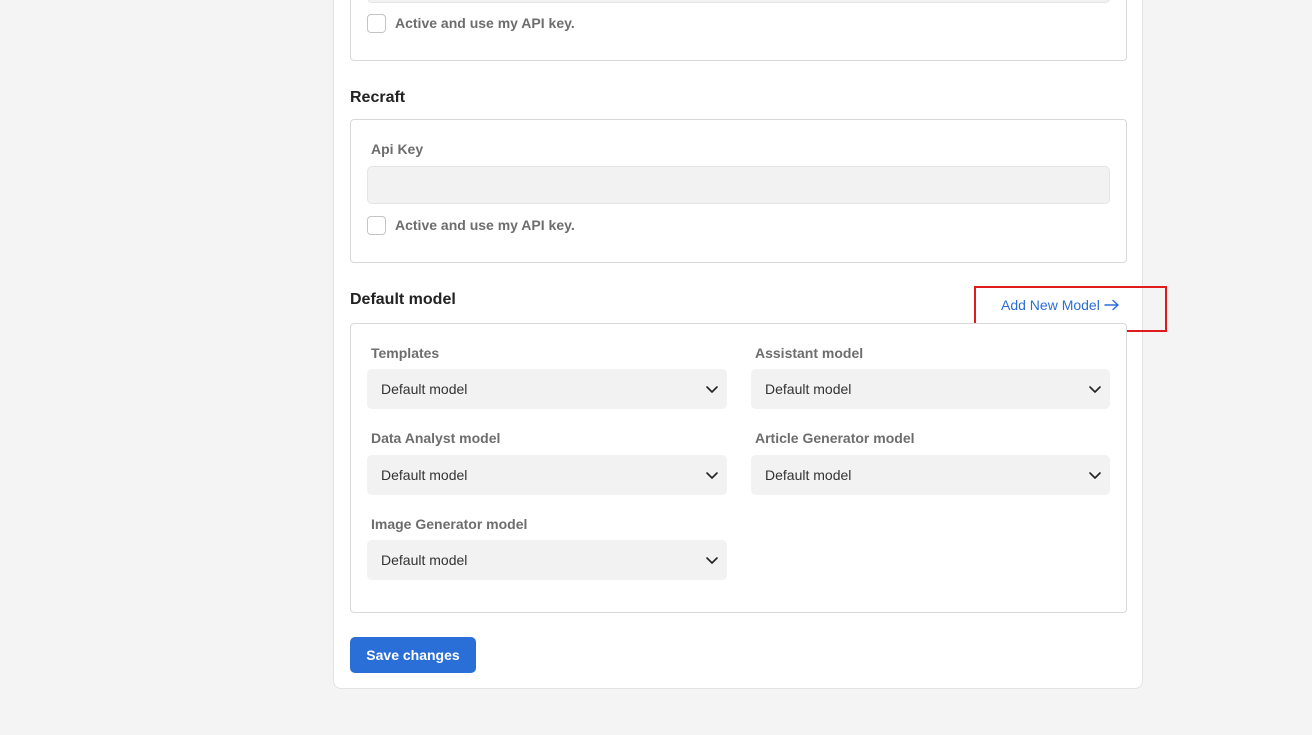 This screenshot has width=1312, height=735. Describe the element at coordinates (413, 655) in the screenshot. I see `save-changes-button: Save changes` at that location.